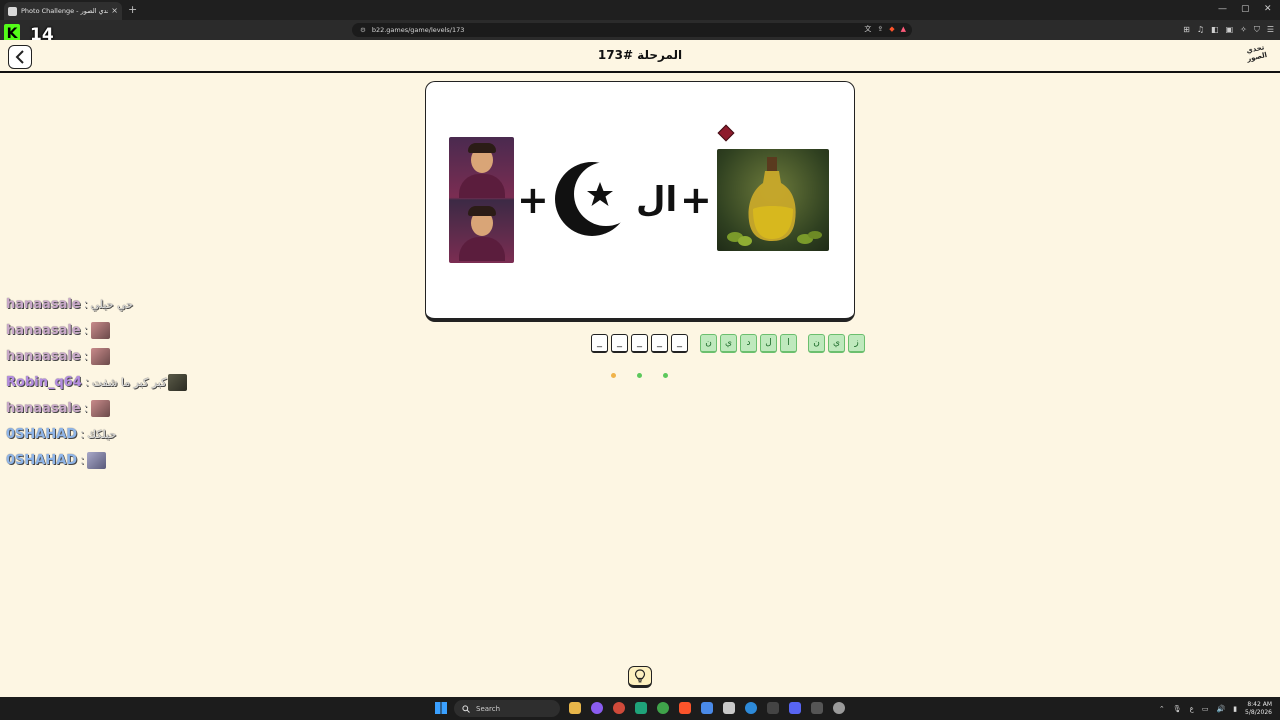  I want to click on tab-favicon-icon, so click(12, 11).